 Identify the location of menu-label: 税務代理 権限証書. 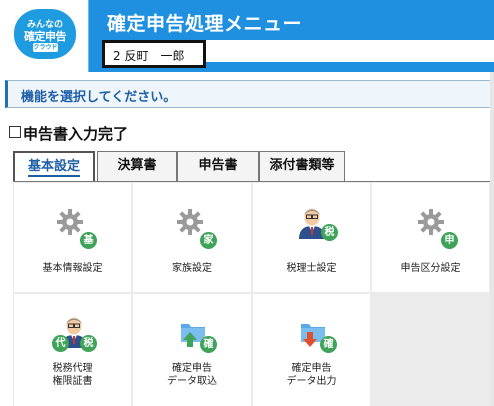
(72, 375).